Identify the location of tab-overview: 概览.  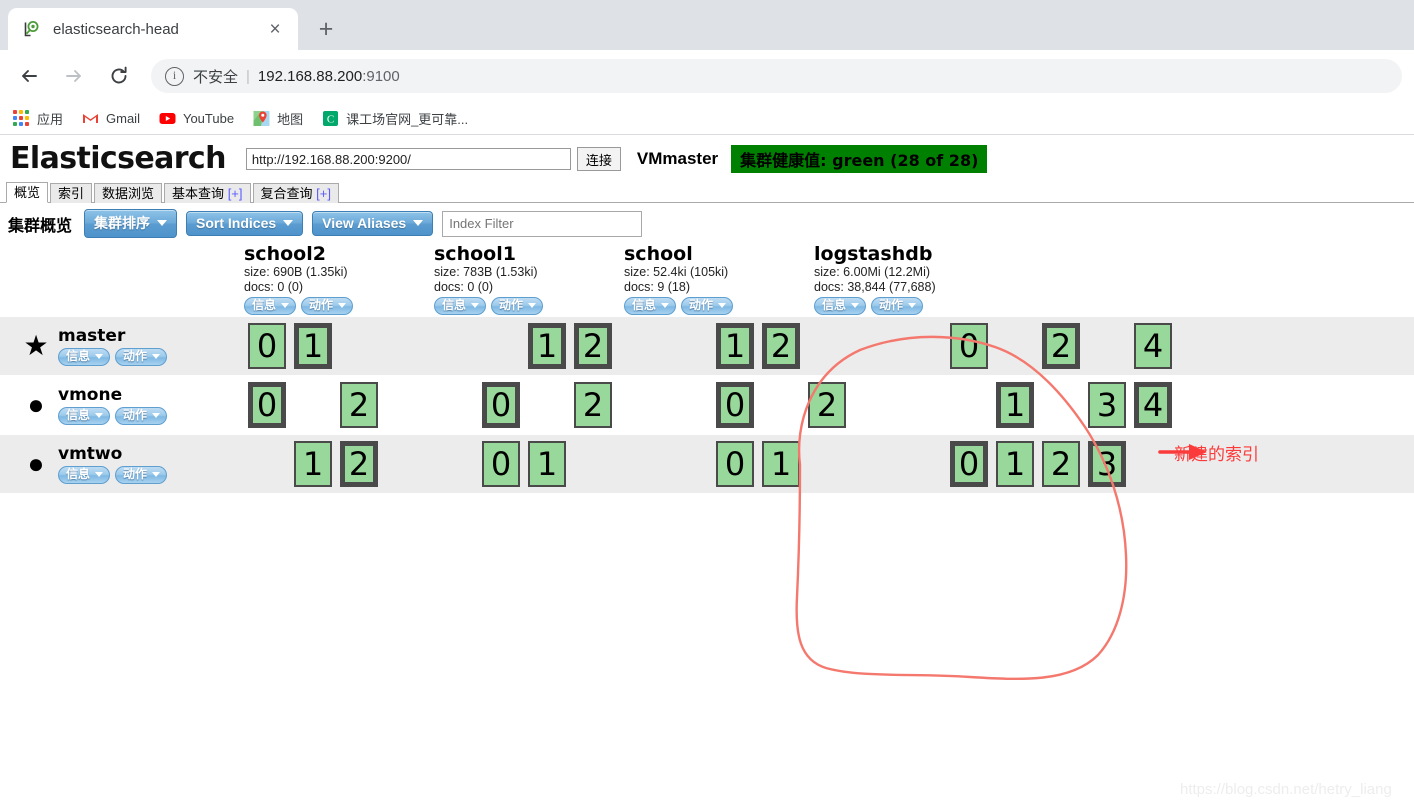
(27, 192).